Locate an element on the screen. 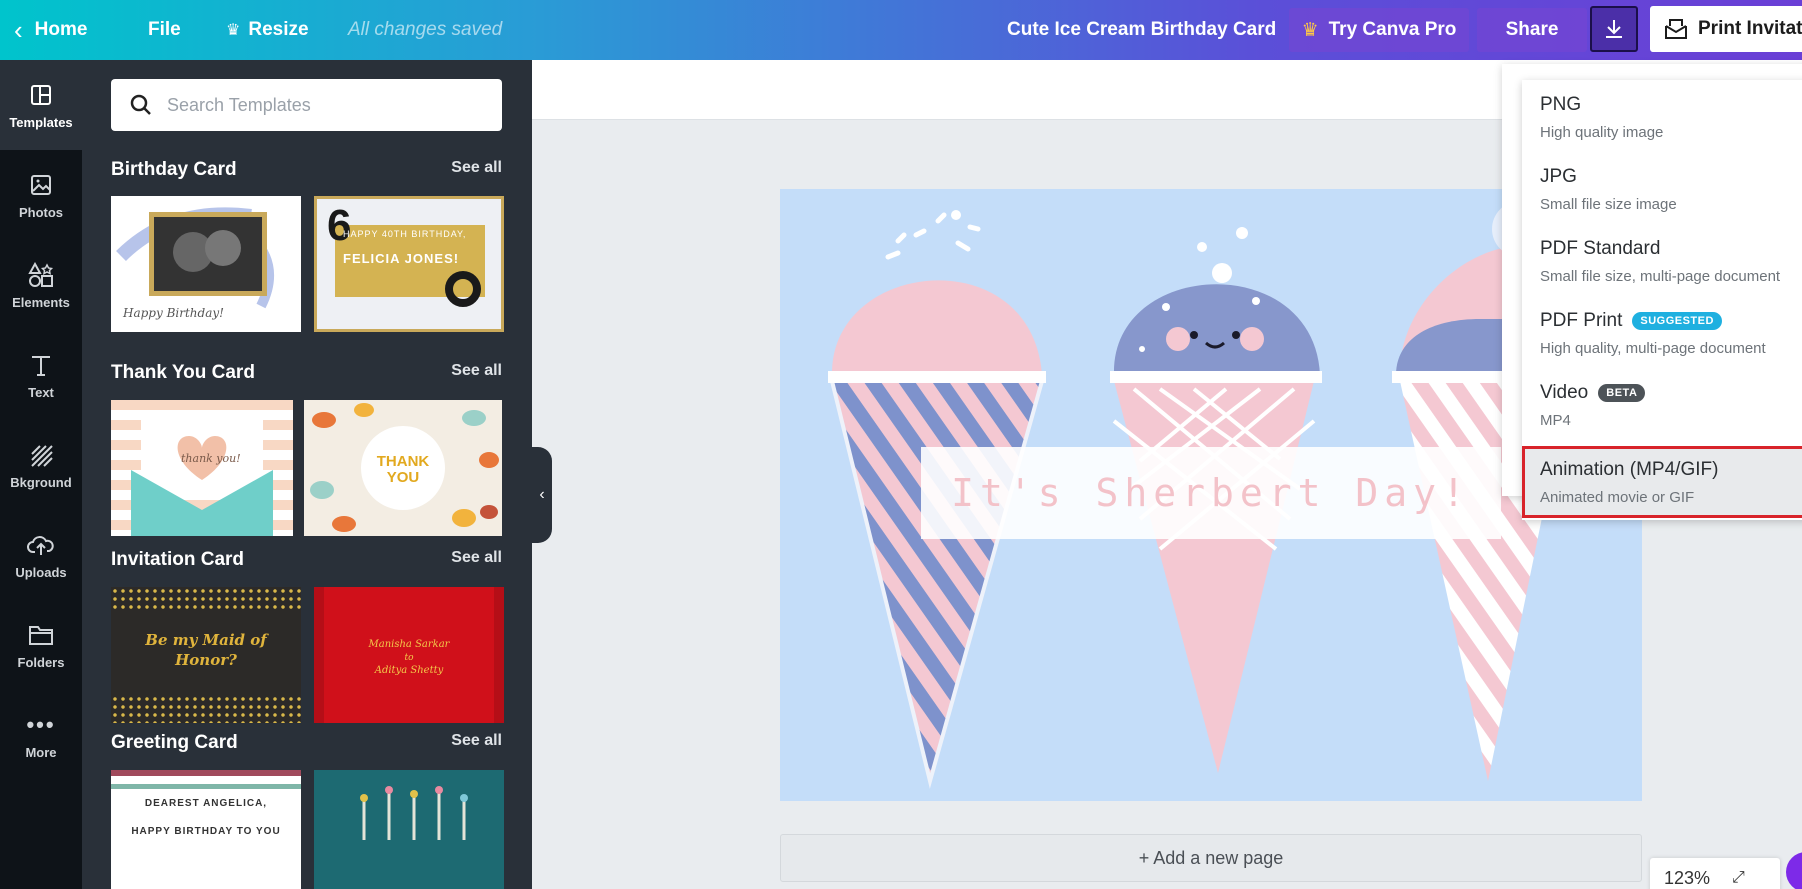 The width and height of the screenshot is (1802, 889). template-text: HAPPY 40TH BIRTHDAY, is located at coordinates (405, 234).